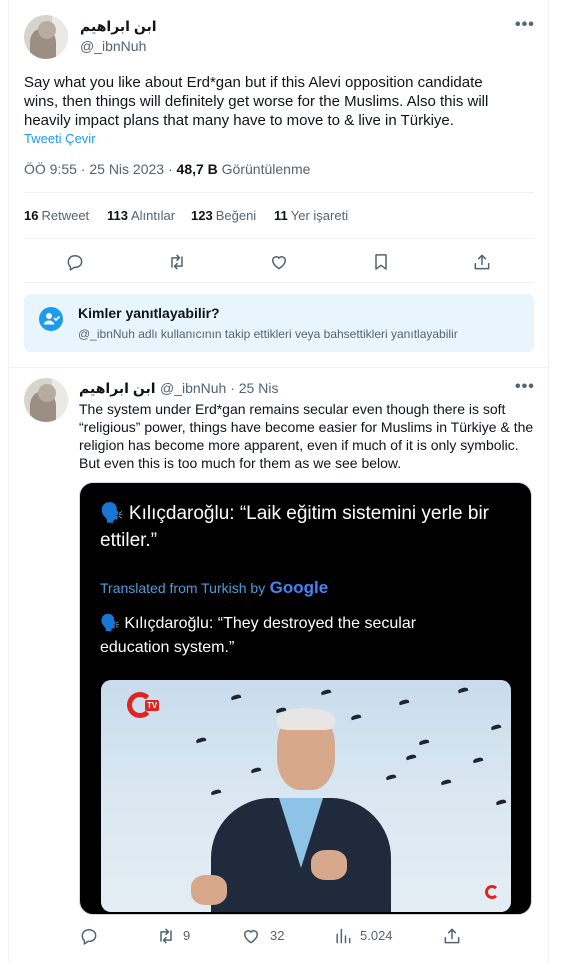 Image resolution: width=572 pixels, height=962 pixels. What do you see at coordinates (299, 587) in the screenshot?
I see `google-logo: Google` at bounding box center [299, 587].